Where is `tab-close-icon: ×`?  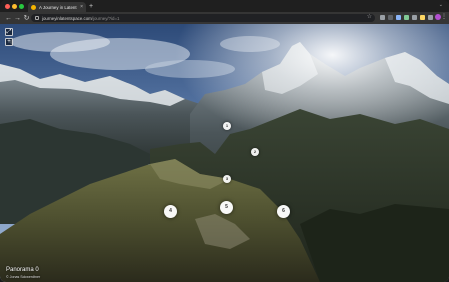 tab-close-icon: × is located at coordinates (81, 7).